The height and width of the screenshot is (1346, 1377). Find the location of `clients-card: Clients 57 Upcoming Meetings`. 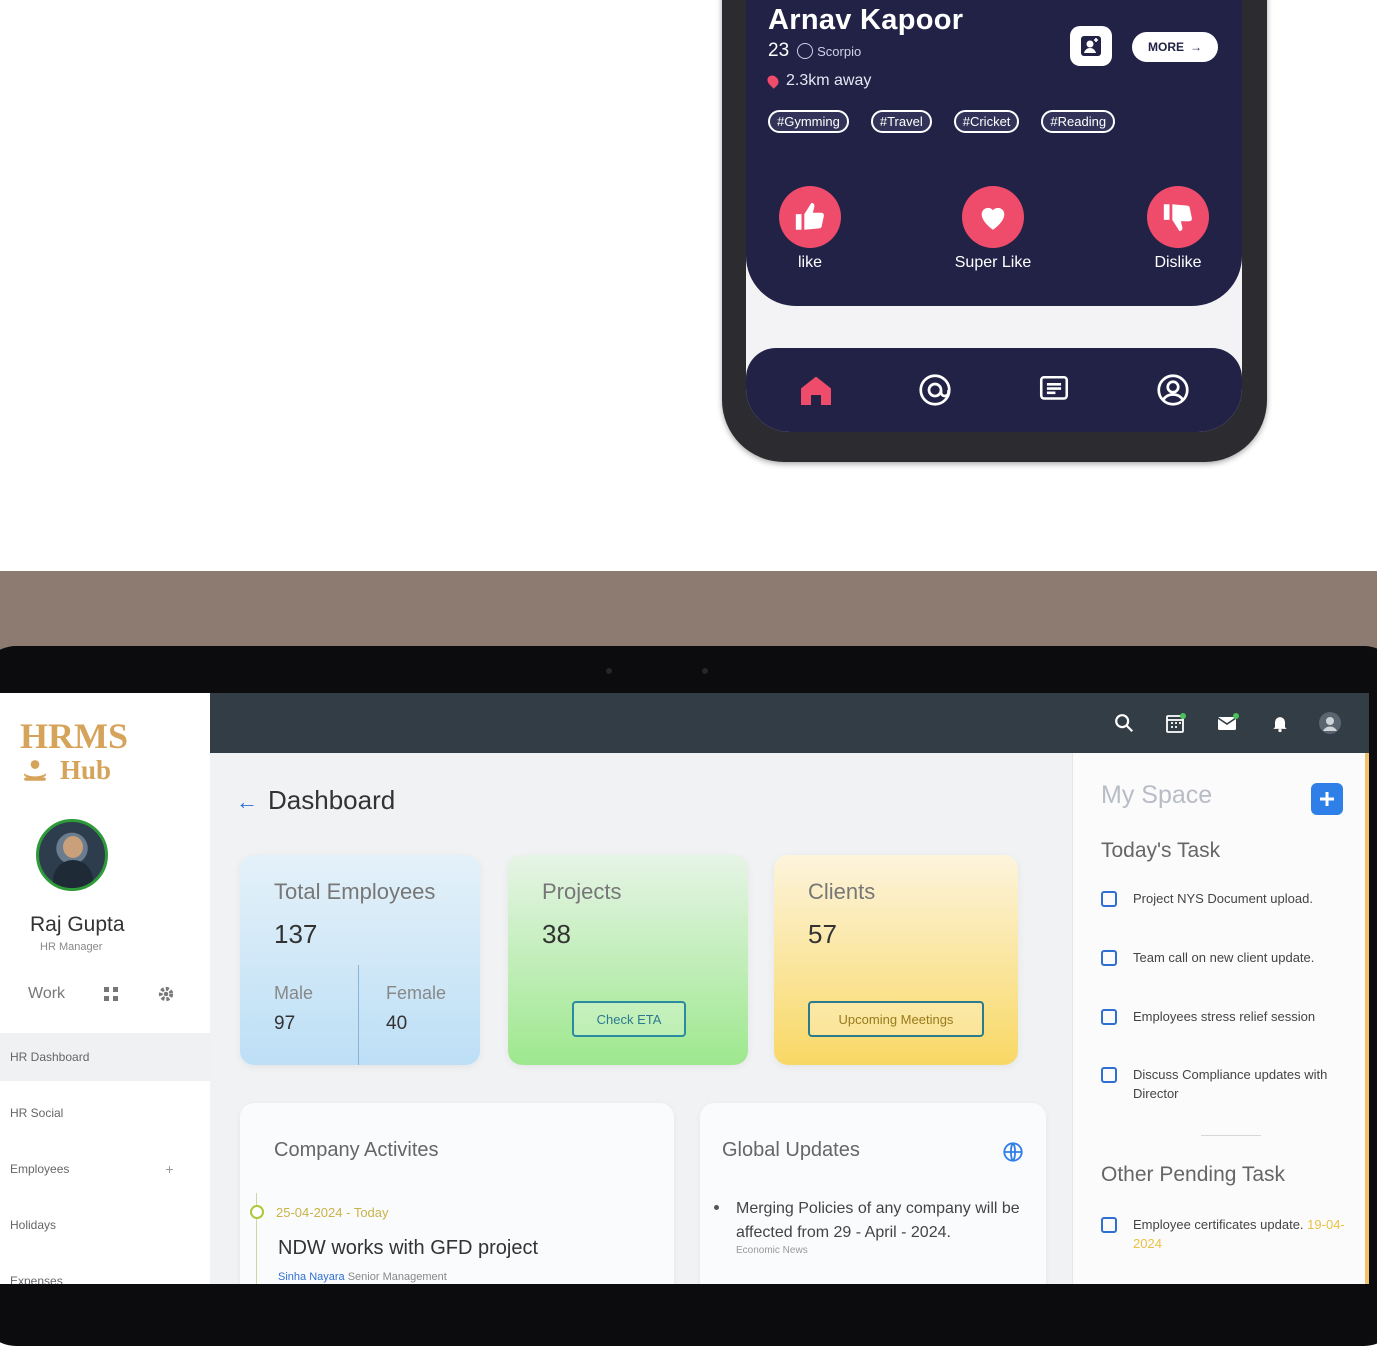

clients-card: Clients 57 Upcoming Meetings is located at coordinates (896, 960).